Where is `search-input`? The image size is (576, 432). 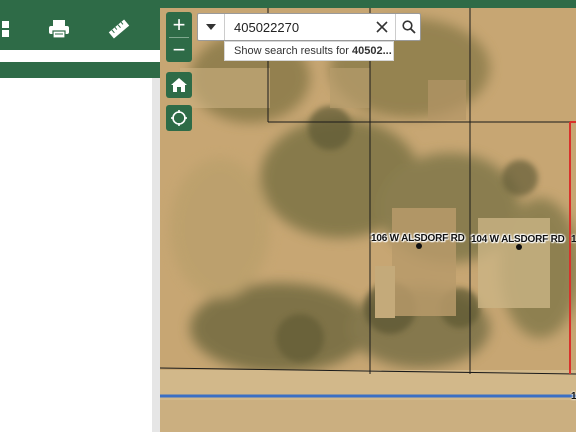 search-input is located at coordinates (301, 28).